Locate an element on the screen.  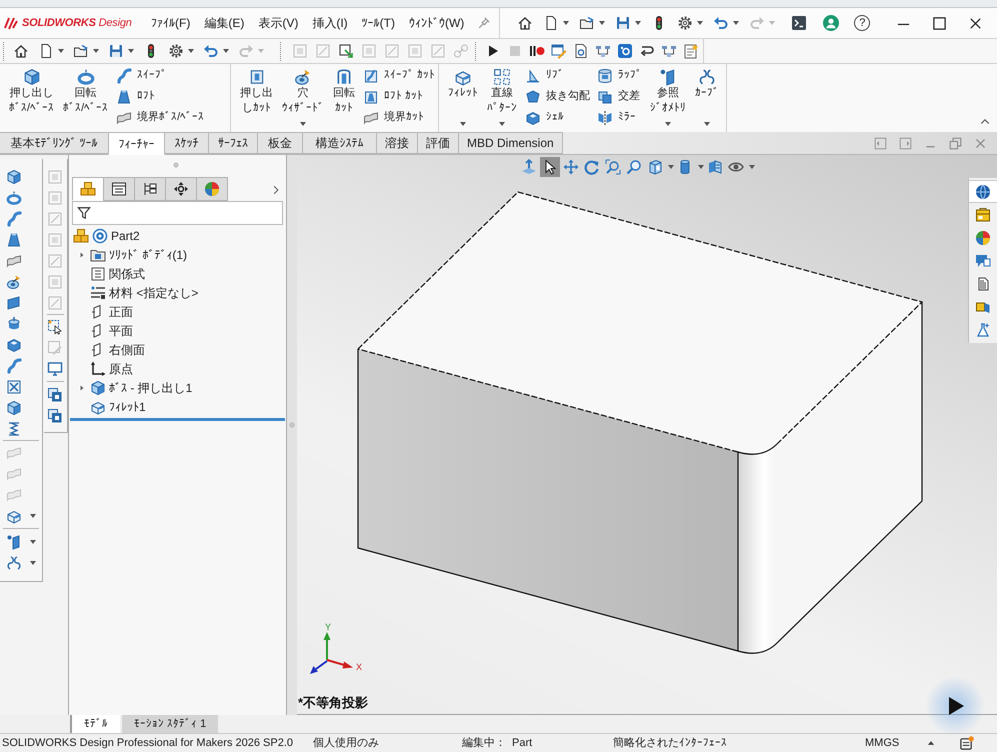
hollow-block-icon is located at coordinates (14, 344).